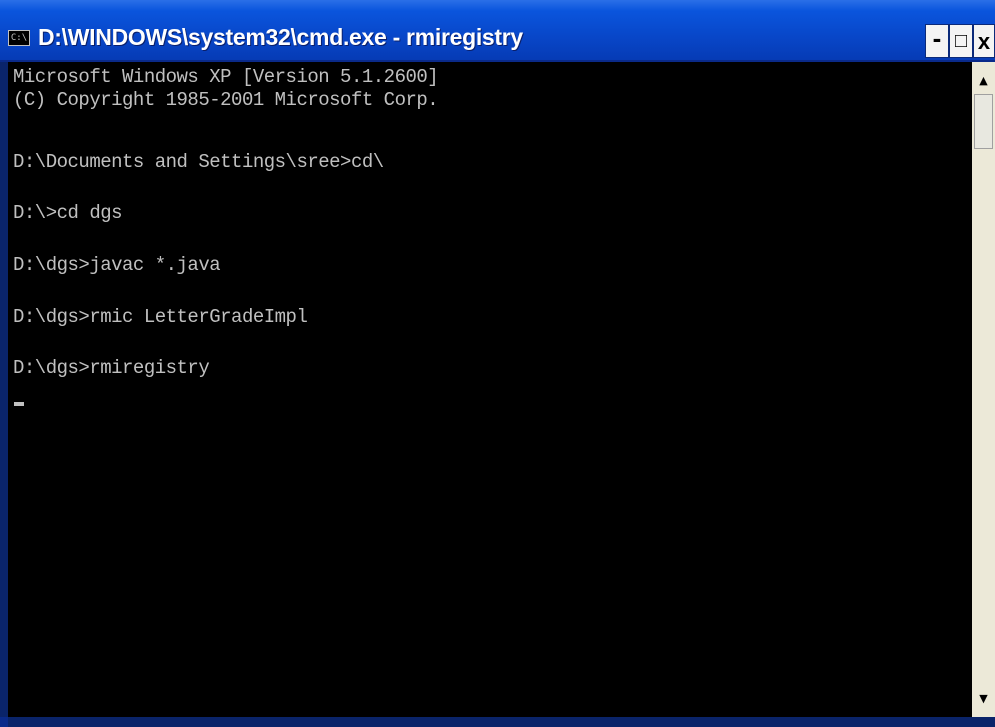 Image resolution: width=995 pixels, height=727 pixels. I want to click on vertical-scrollbar: ▲ ▼, so click(983, 389).